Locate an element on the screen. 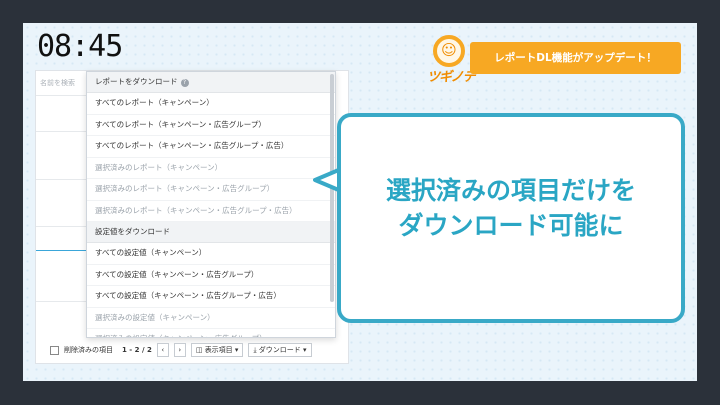  selected-row-divider is located at coordinates (61, 250).